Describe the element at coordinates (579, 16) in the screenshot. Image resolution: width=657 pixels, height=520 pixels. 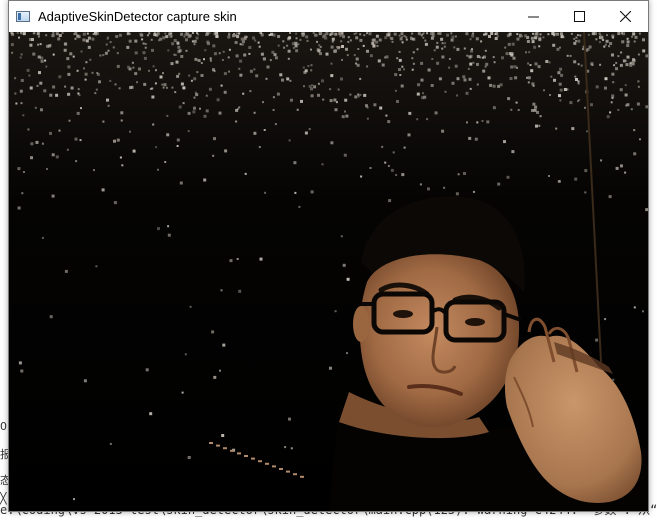
I see `maximize-button` at that location.